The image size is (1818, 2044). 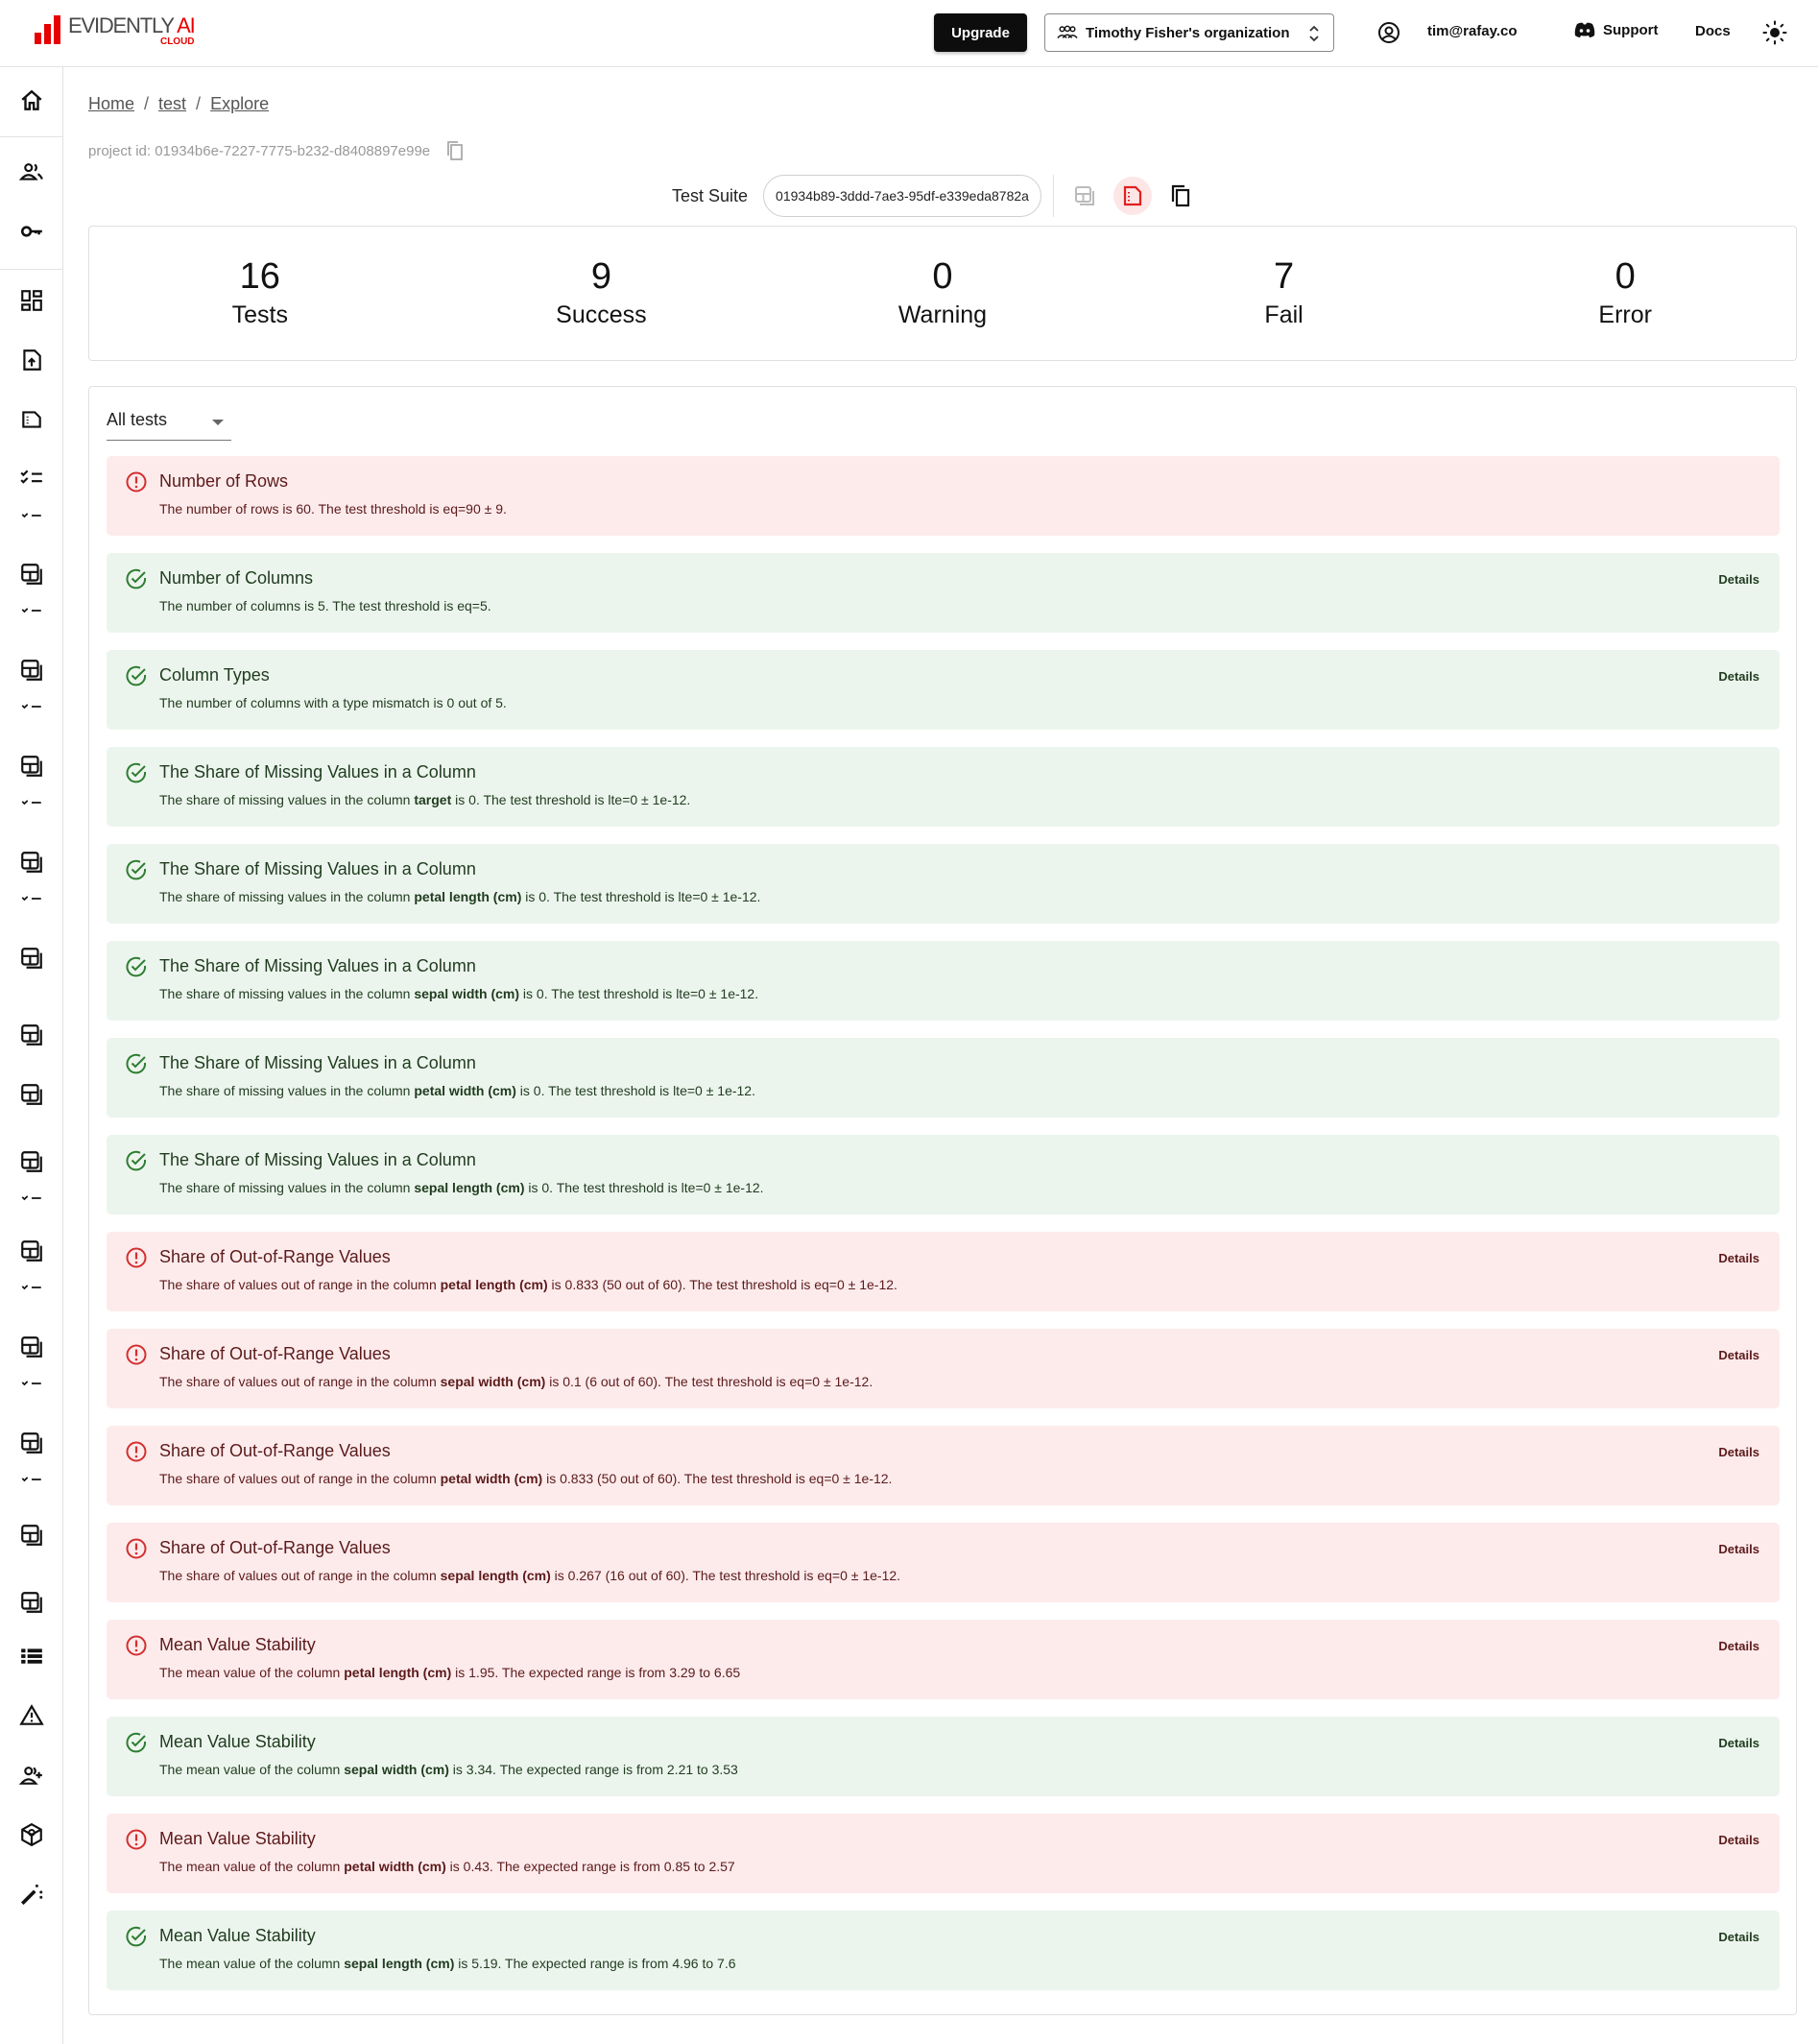 I want to click on logo-main-text: EVIDENTLY, so click(x=121, y=25).